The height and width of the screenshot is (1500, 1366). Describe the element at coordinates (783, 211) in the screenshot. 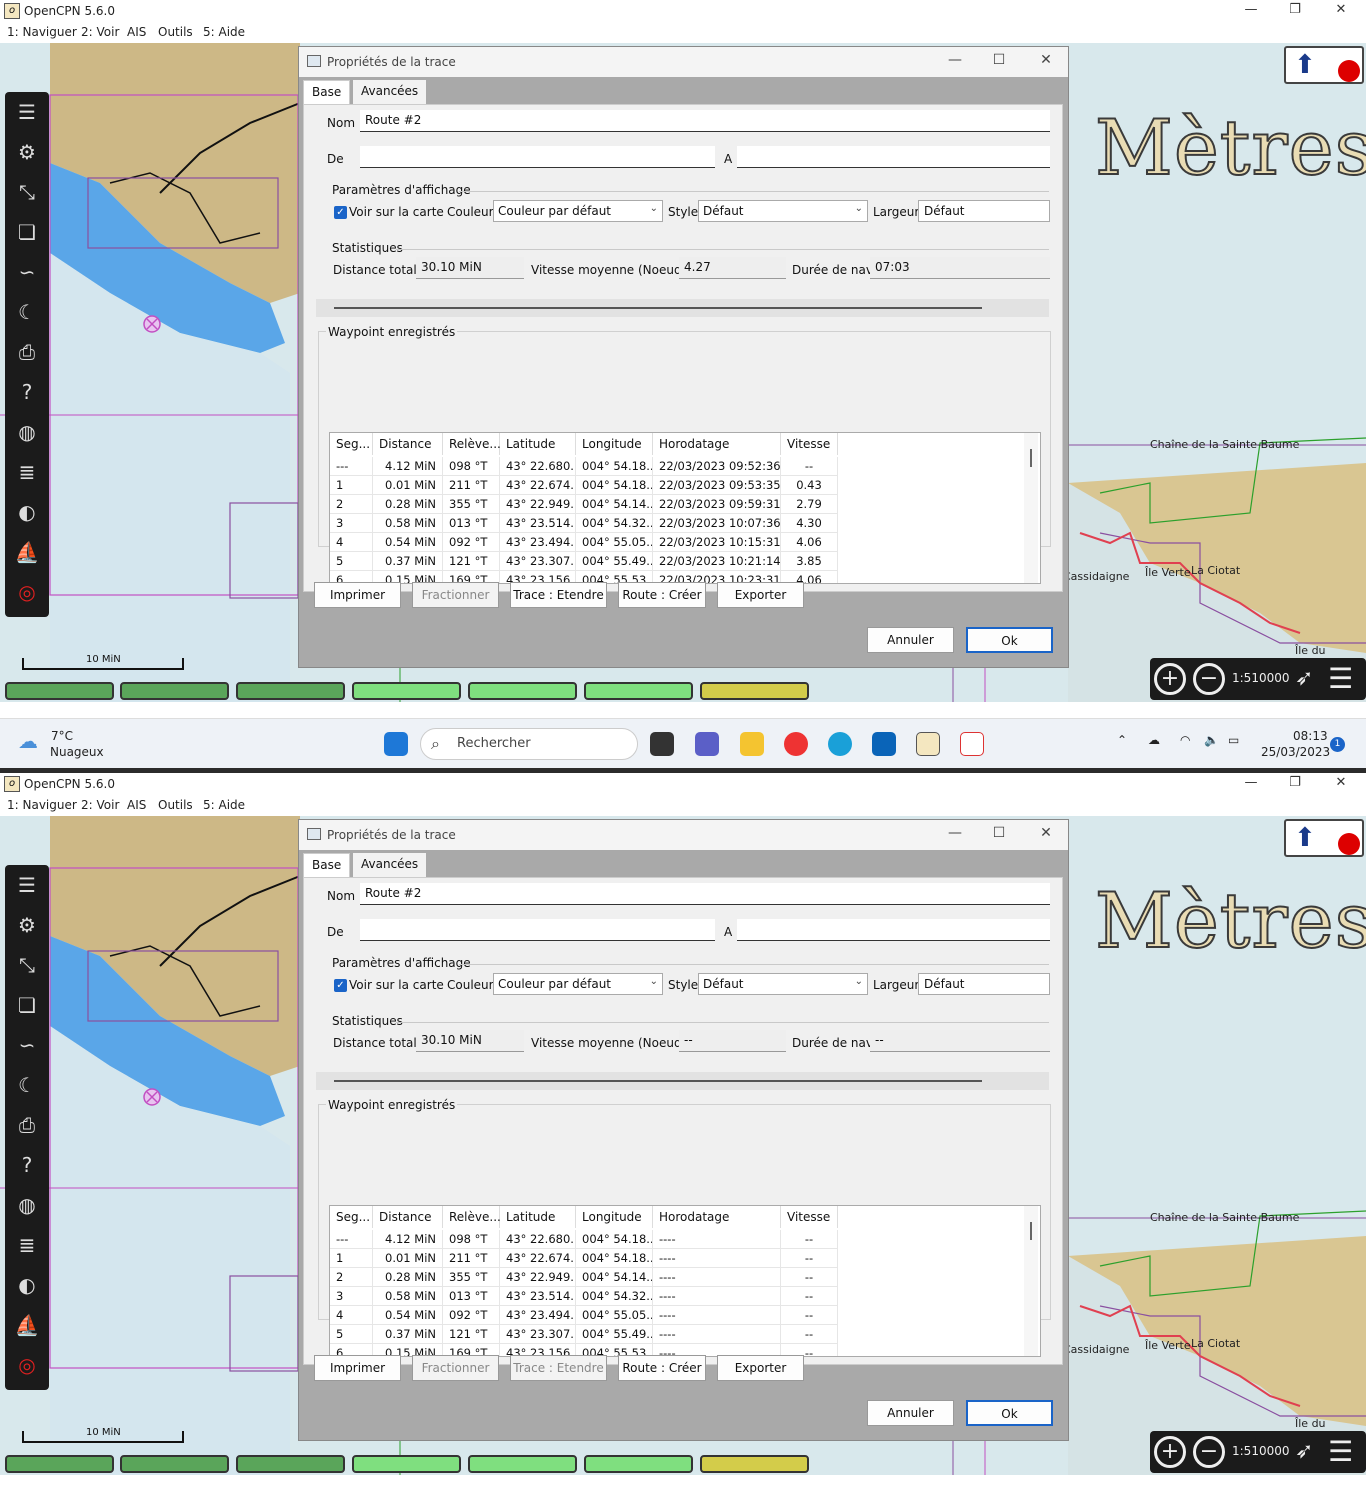

I see `style-select: Défaut ⌄` at that location.